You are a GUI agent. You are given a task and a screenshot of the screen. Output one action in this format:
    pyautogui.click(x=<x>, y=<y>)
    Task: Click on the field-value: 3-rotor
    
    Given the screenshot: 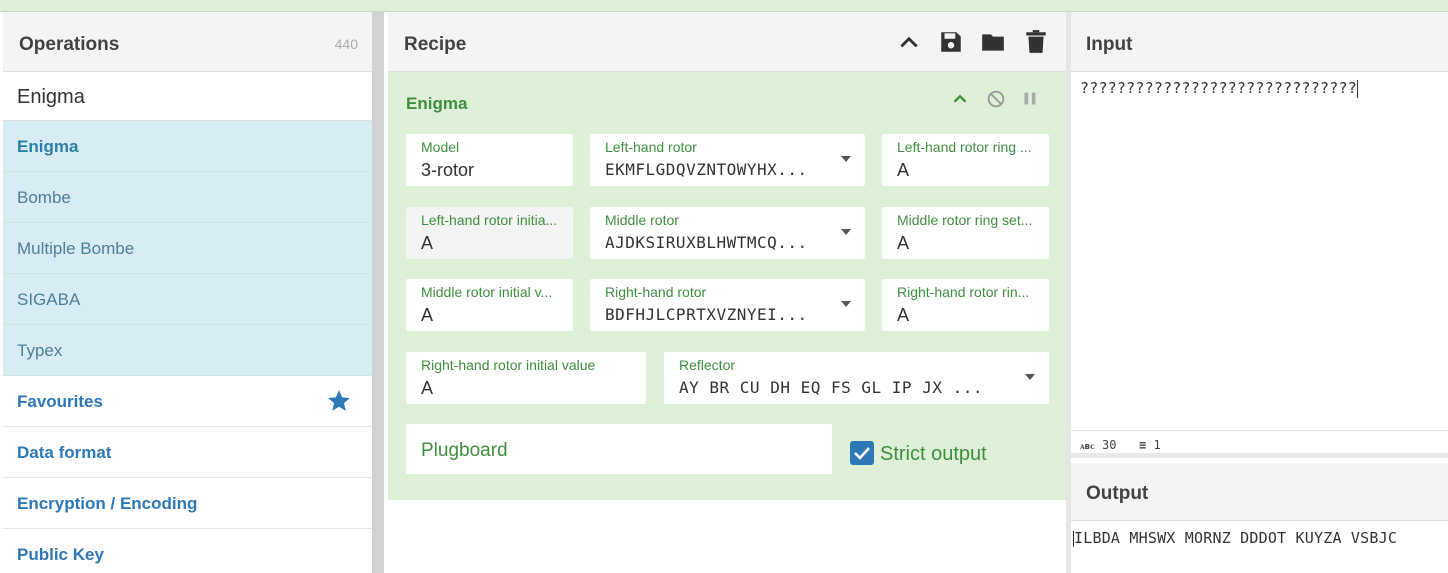 What is the action you would take?
    pyautogui.click(x=448, y=170)
    